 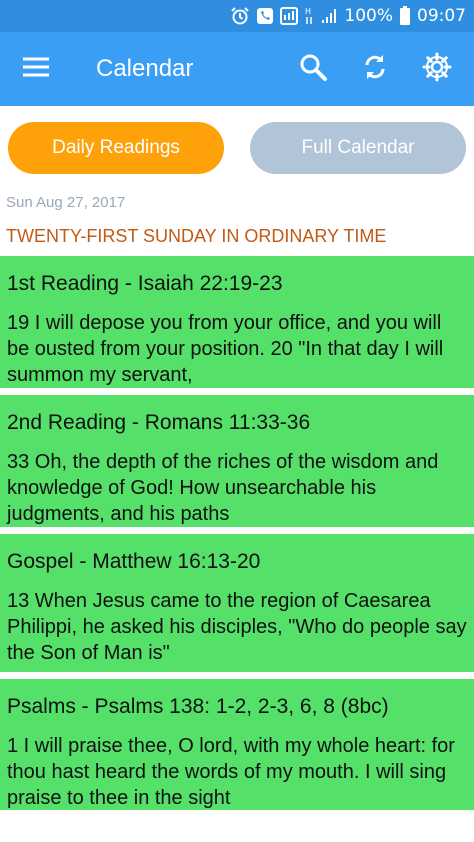 I want to click on menu-button, so click(x=36, y=69).